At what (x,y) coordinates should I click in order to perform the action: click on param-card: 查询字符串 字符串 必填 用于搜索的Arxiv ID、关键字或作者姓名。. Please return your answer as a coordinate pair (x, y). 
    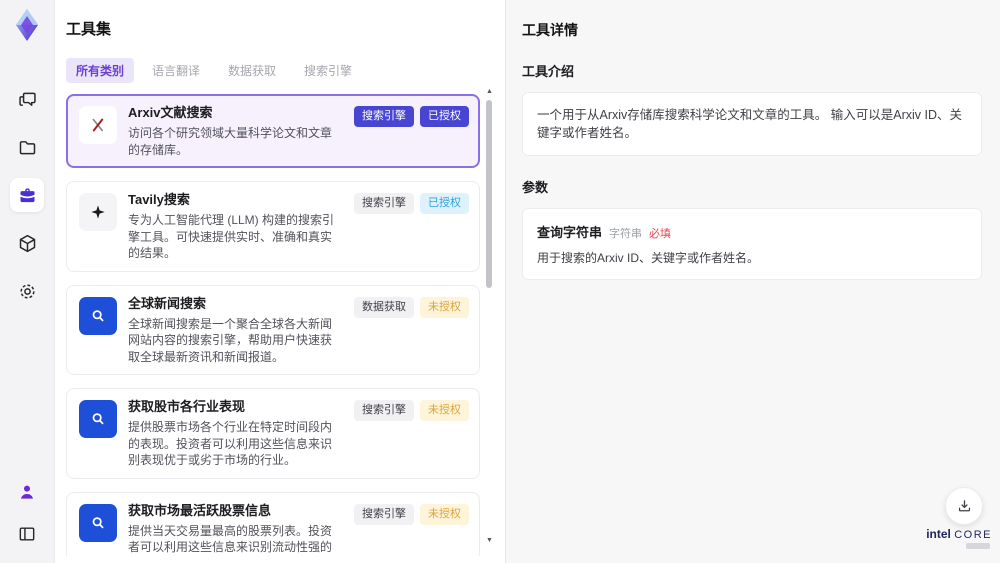
    Looking at the image, I should click on (752, 244).